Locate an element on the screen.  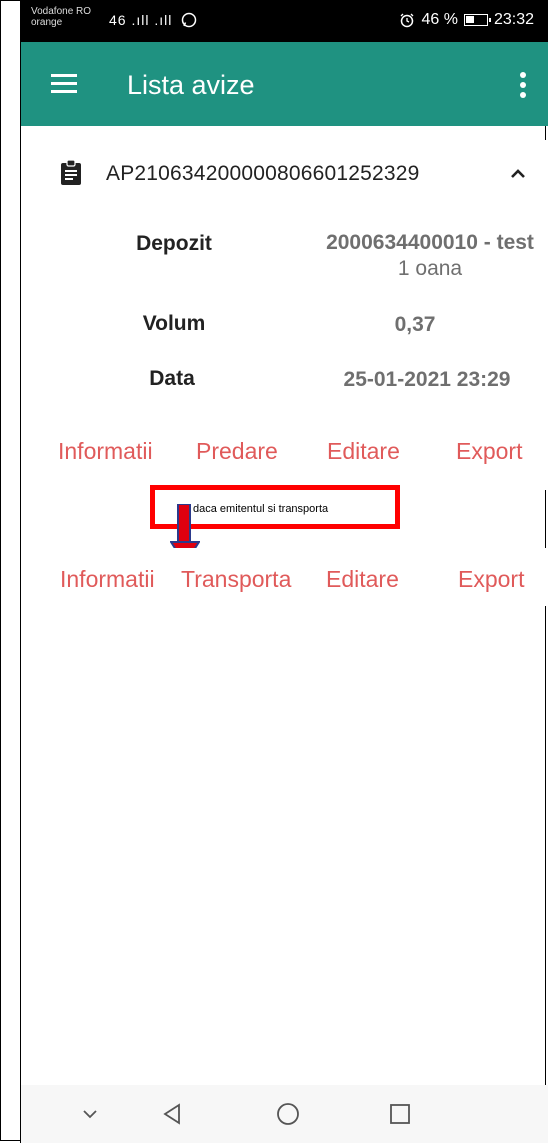
app-bar: Lista avize is located at coordinates (284, 84).